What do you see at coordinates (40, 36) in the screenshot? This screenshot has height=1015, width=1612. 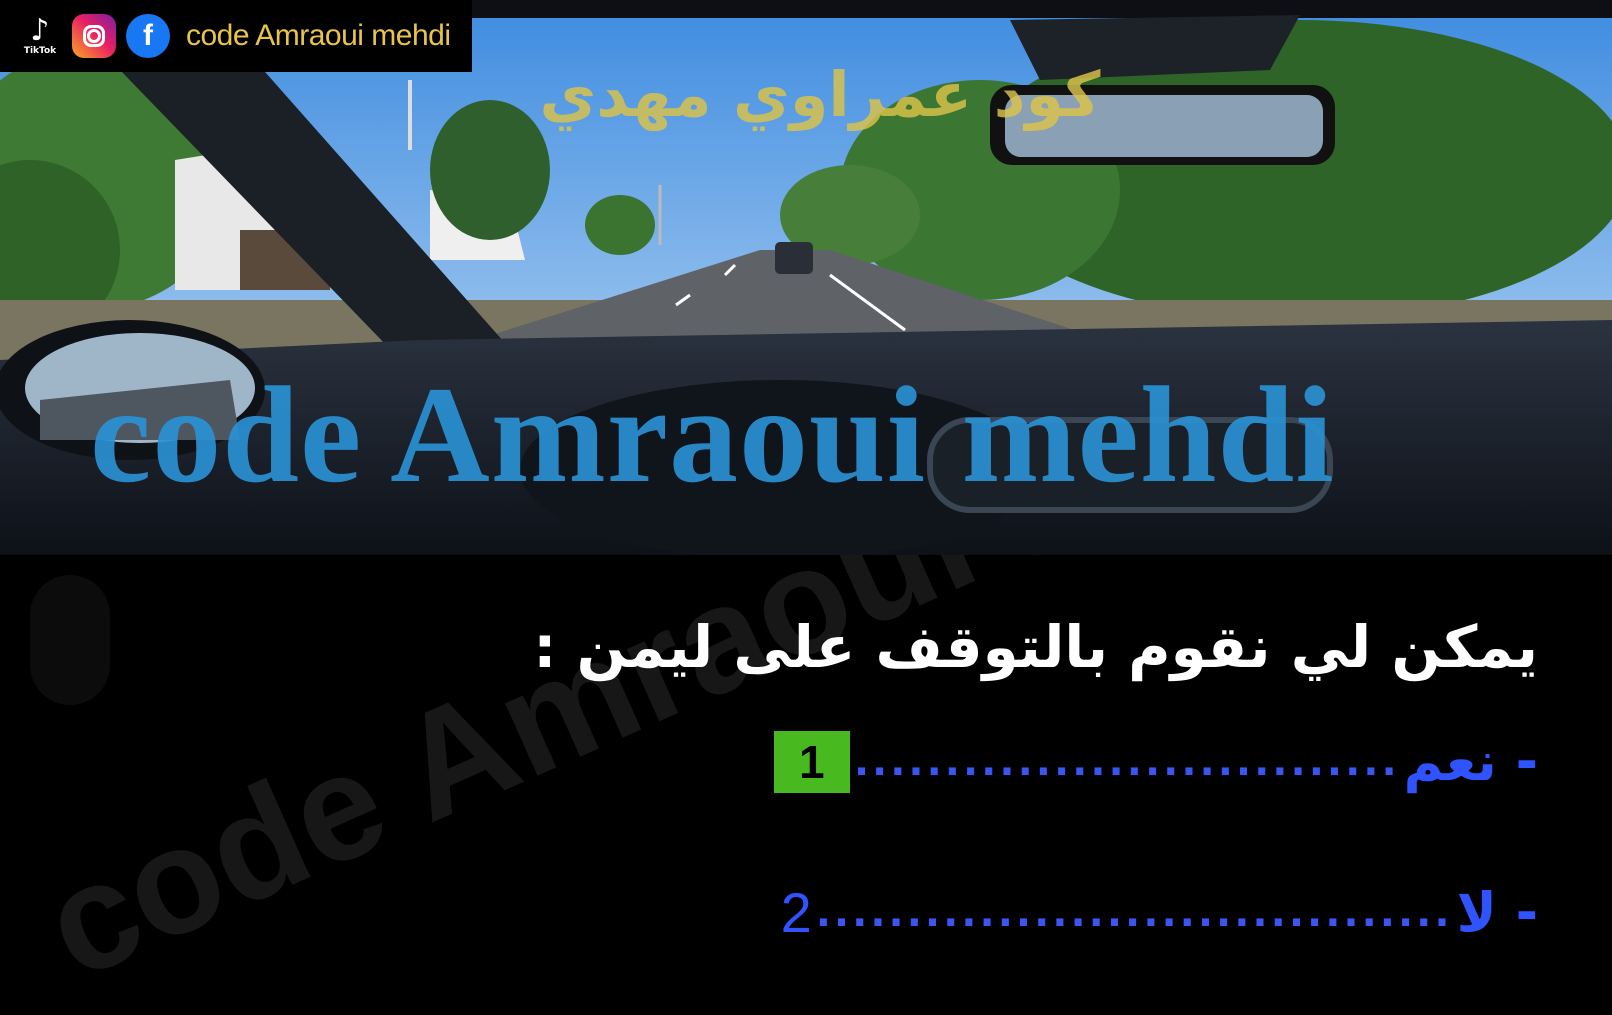 I see `tiktok-icon: ♪ TikTok` at bounding box center [40, 36].